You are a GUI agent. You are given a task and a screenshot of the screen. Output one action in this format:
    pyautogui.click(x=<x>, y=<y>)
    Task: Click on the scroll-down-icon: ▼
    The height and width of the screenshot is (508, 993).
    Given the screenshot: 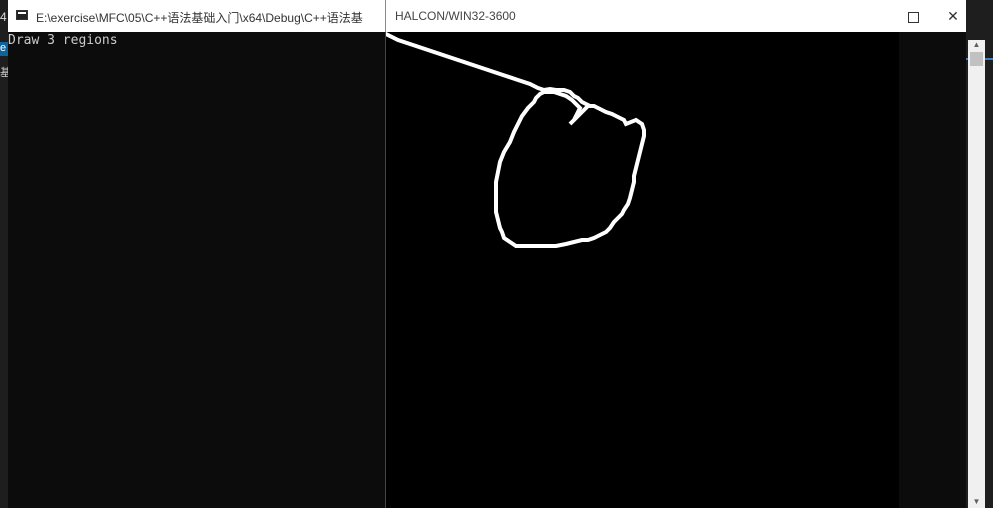 What is the action you would take?
    pyautogui.click(x=976, y=502)
    